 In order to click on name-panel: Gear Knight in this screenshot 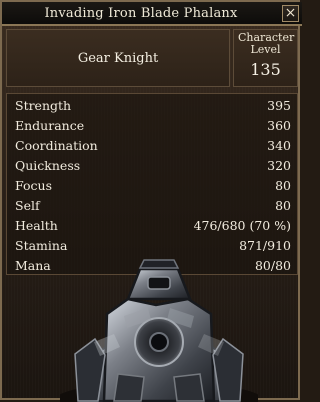, I will do `click(118, 58)`.